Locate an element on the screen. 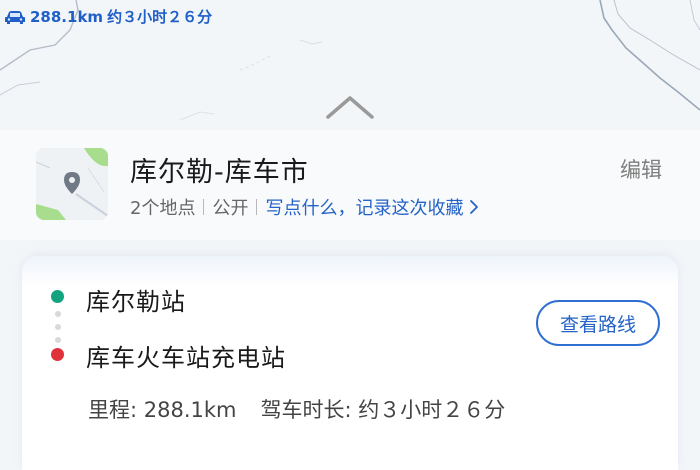  collection-thumbnail is located at coordinates (72, 184).